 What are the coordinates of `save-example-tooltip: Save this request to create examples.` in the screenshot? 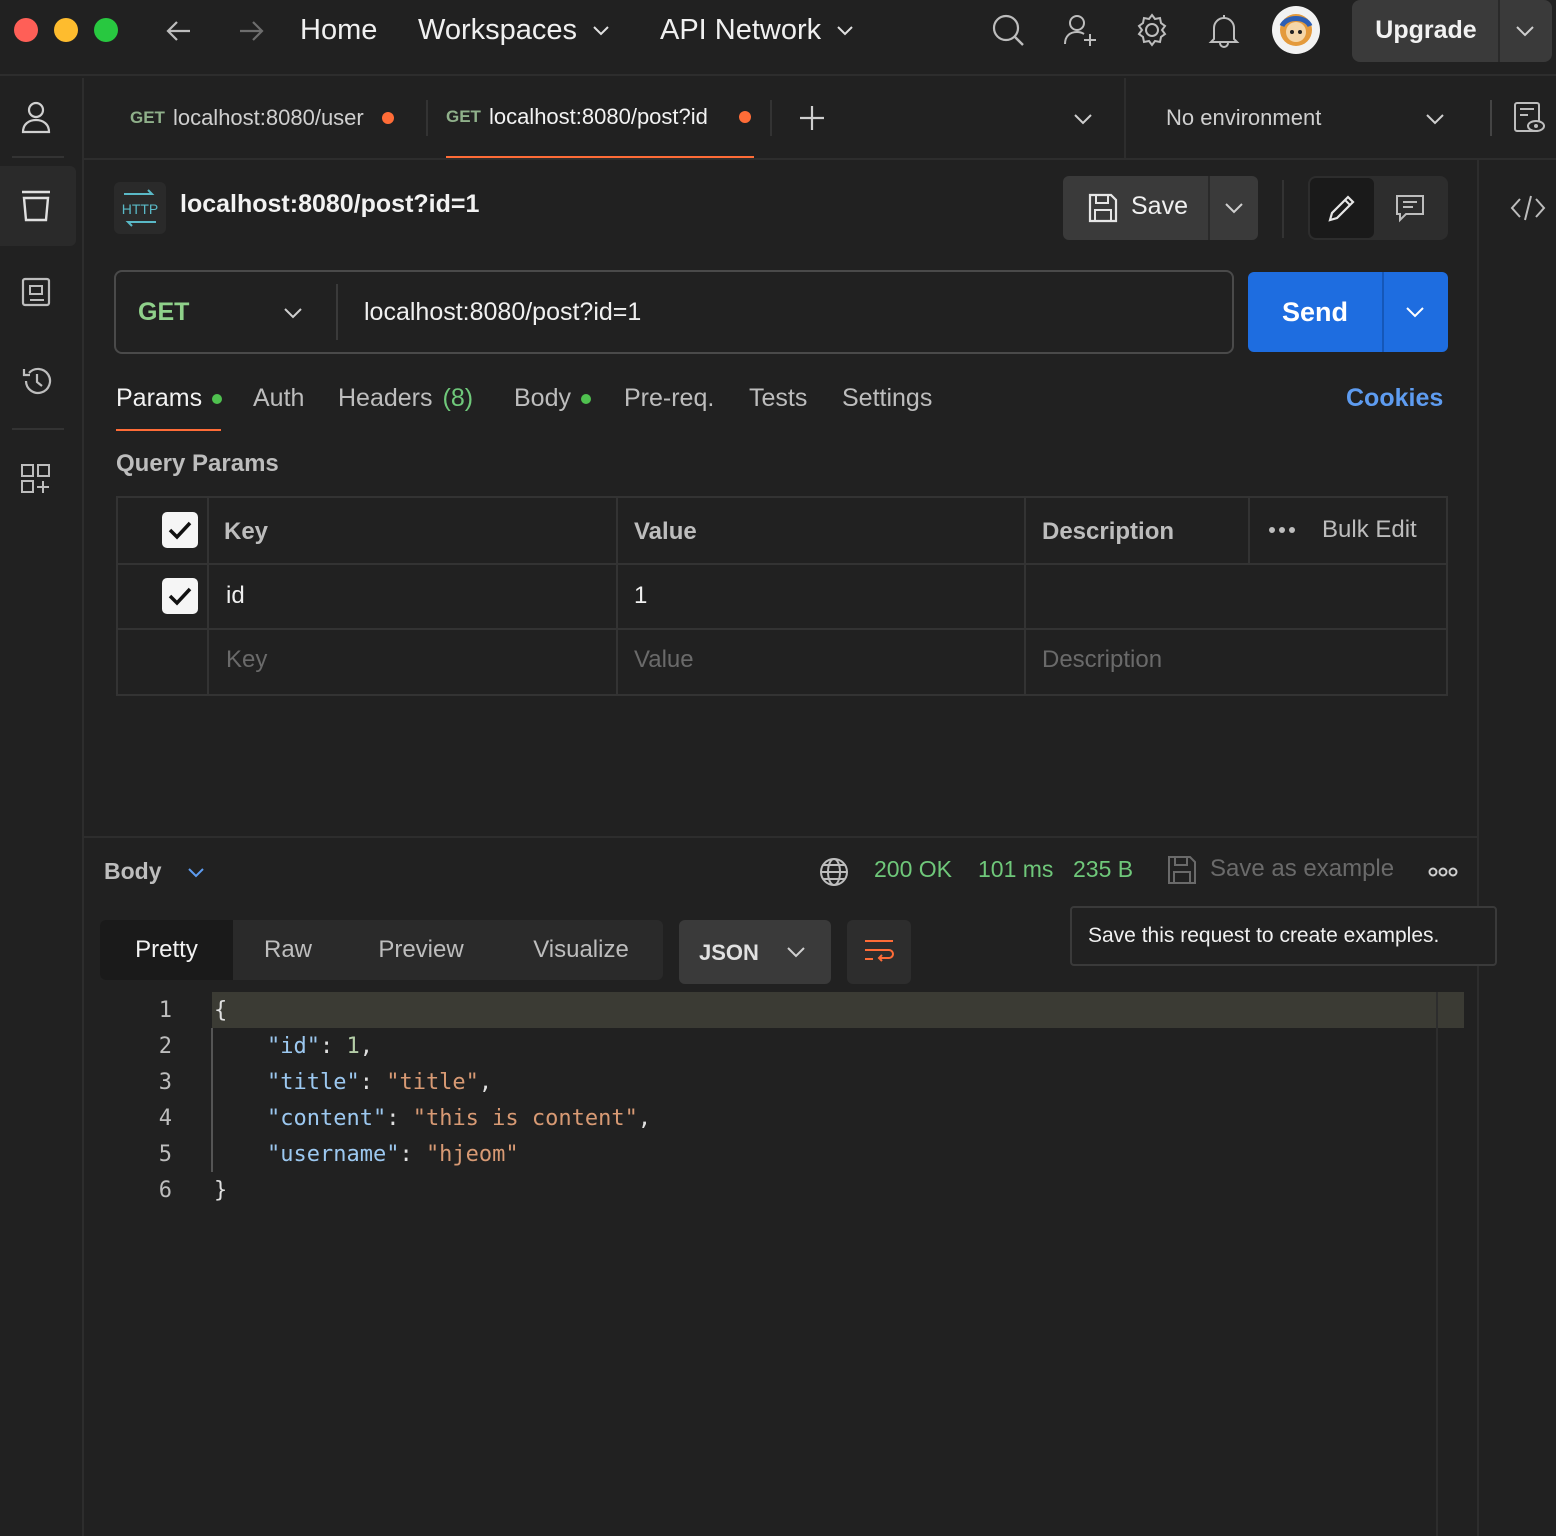 It's located at (1283, 936).